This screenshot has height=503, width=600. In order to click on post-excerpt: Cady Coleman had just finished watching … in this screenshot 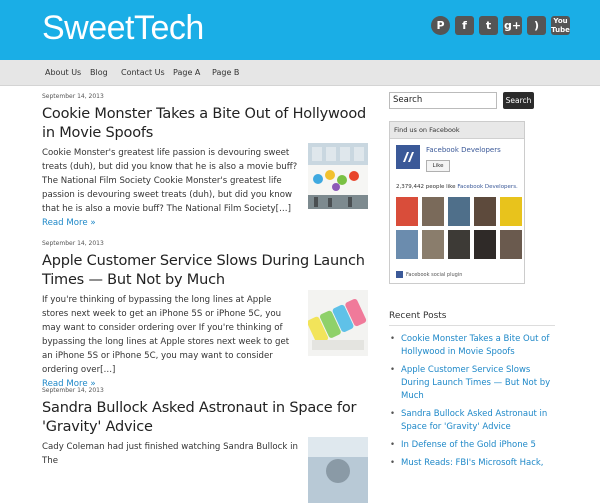, I will do `click(170, 454)`.